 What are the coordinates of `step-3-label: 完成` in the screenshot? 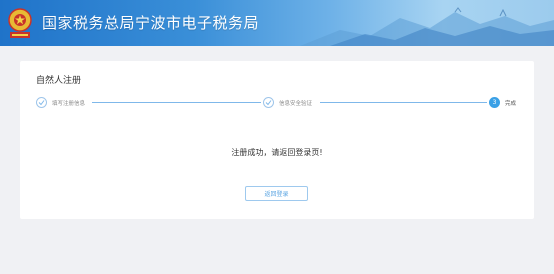 It's located at (511, 104).